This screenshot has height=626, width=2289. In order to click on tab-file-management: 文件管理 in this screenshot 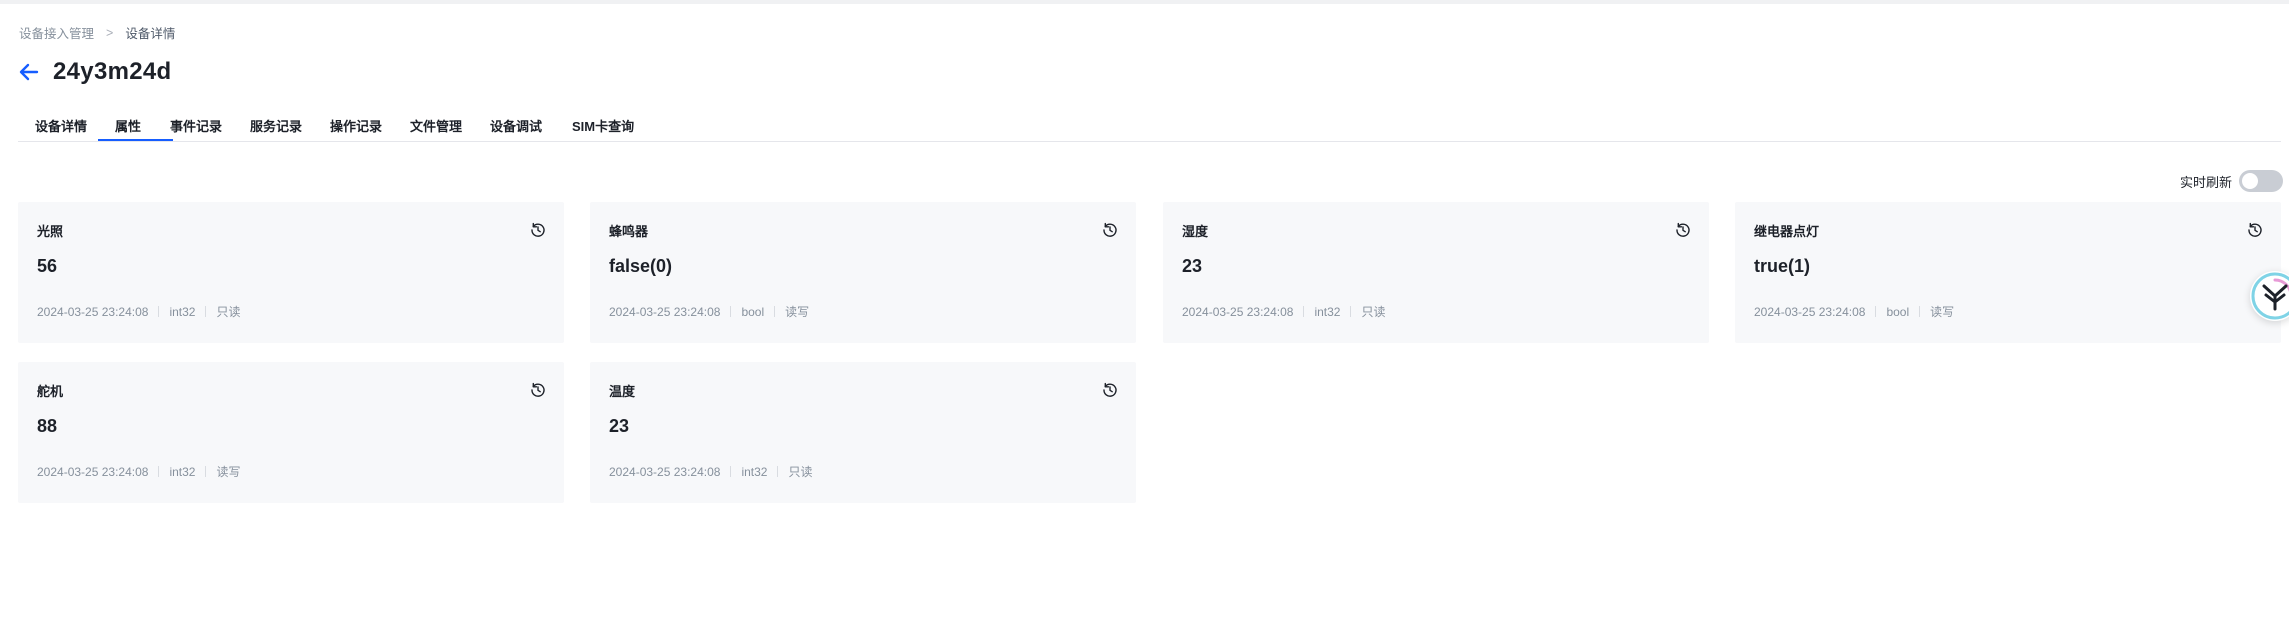, I will do `click(436, 125)`.